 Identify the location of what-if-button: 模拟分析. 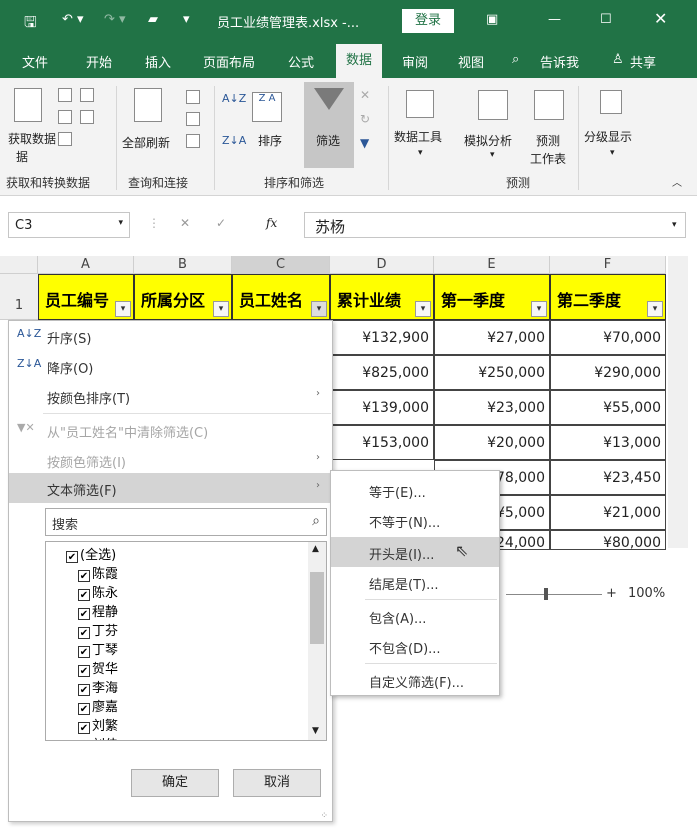
(488, 140).